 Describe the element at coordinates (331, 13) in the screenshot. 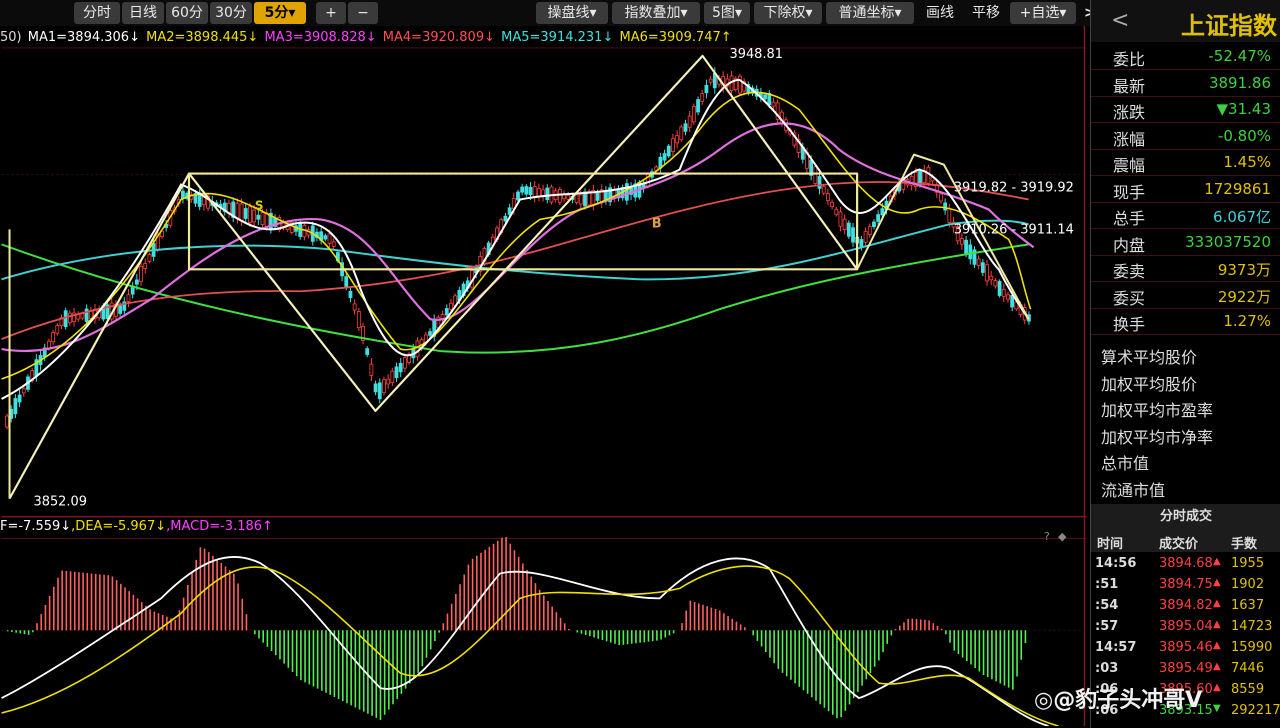

I see `zoom-in-button: +` at that location.